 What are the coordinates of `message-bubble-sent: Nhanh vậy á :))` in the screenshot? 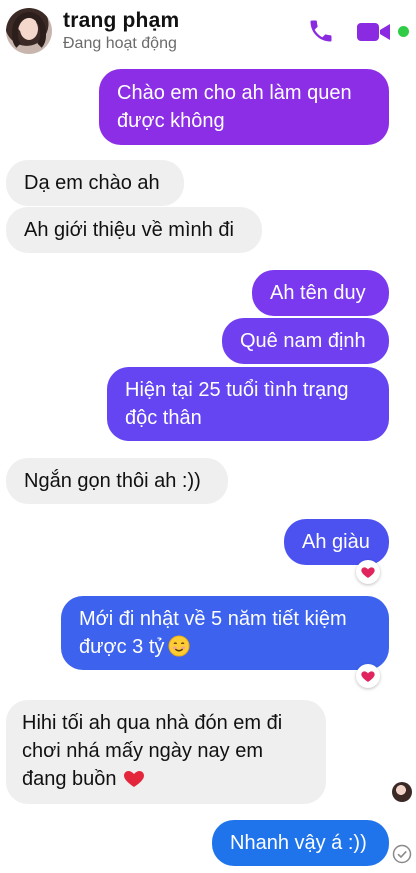 It's located at (300, 843).